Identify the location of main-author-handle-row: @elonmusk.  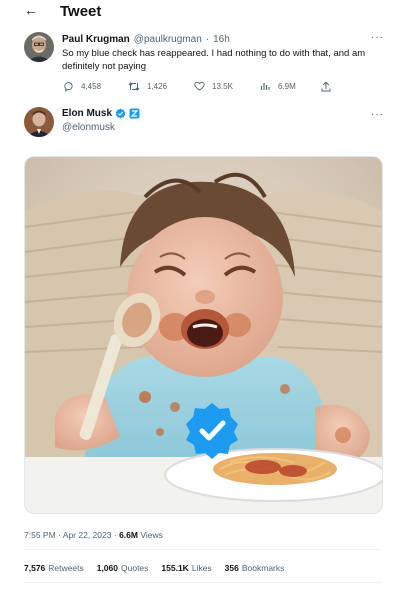
(88, 127).